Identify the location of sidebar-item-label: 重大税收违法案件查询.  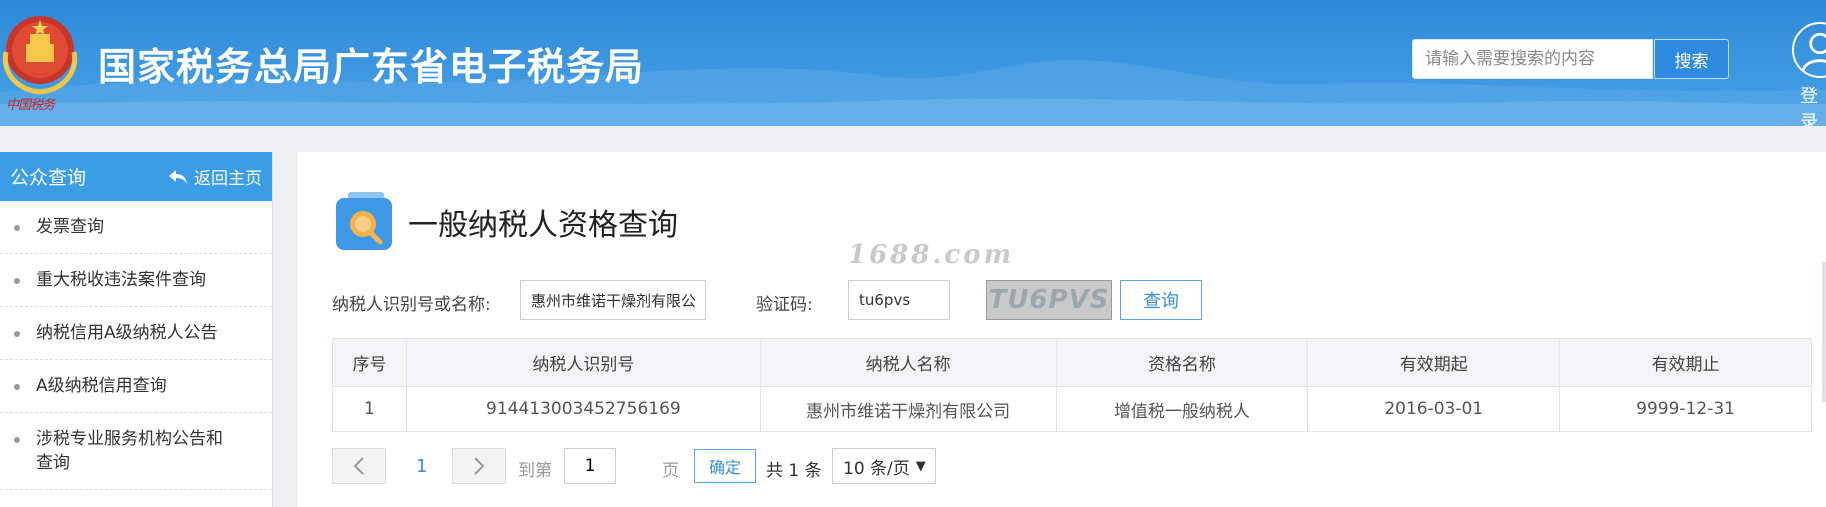
(121, 280).